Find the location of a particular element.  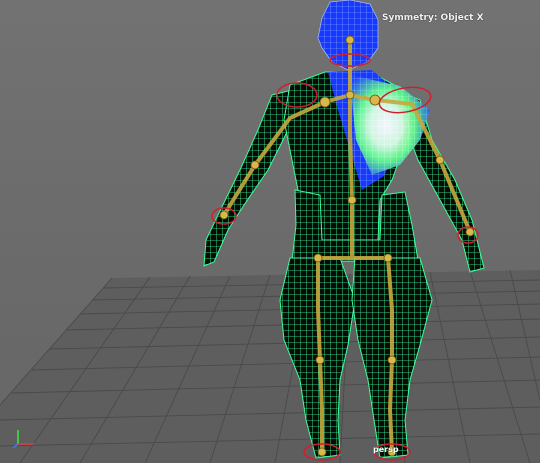

camera-name-label: persp is located at coordinates (386, 449).